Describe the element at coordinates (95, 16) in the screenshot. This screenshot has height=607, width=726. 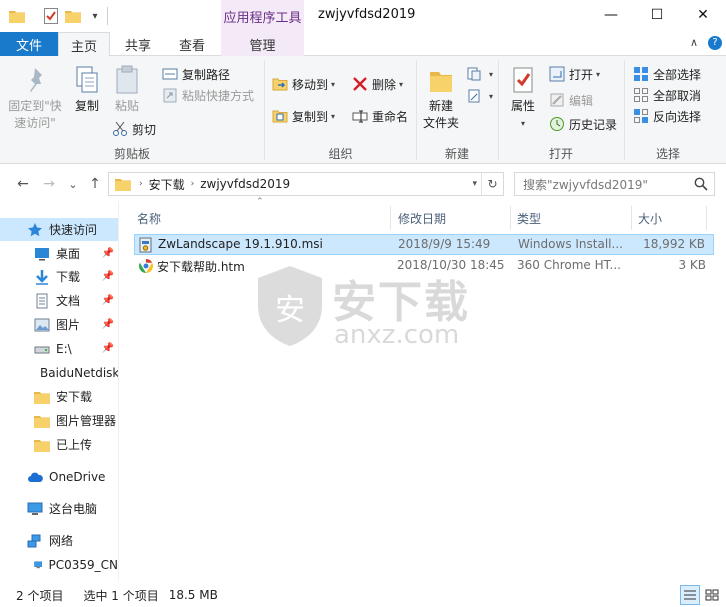
I see `customize-quick-access-icon: ▾` at that location.